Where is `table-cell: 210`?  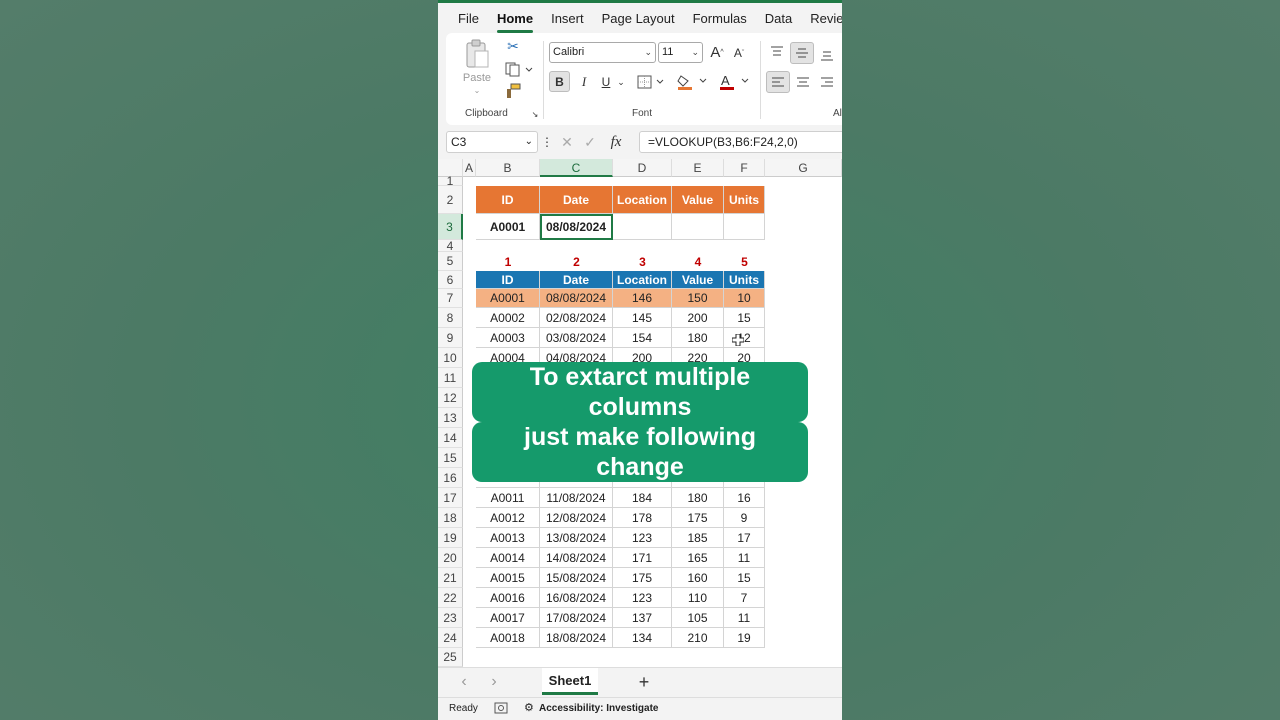
table-cell: 210 is located at coordinates (698, 638).